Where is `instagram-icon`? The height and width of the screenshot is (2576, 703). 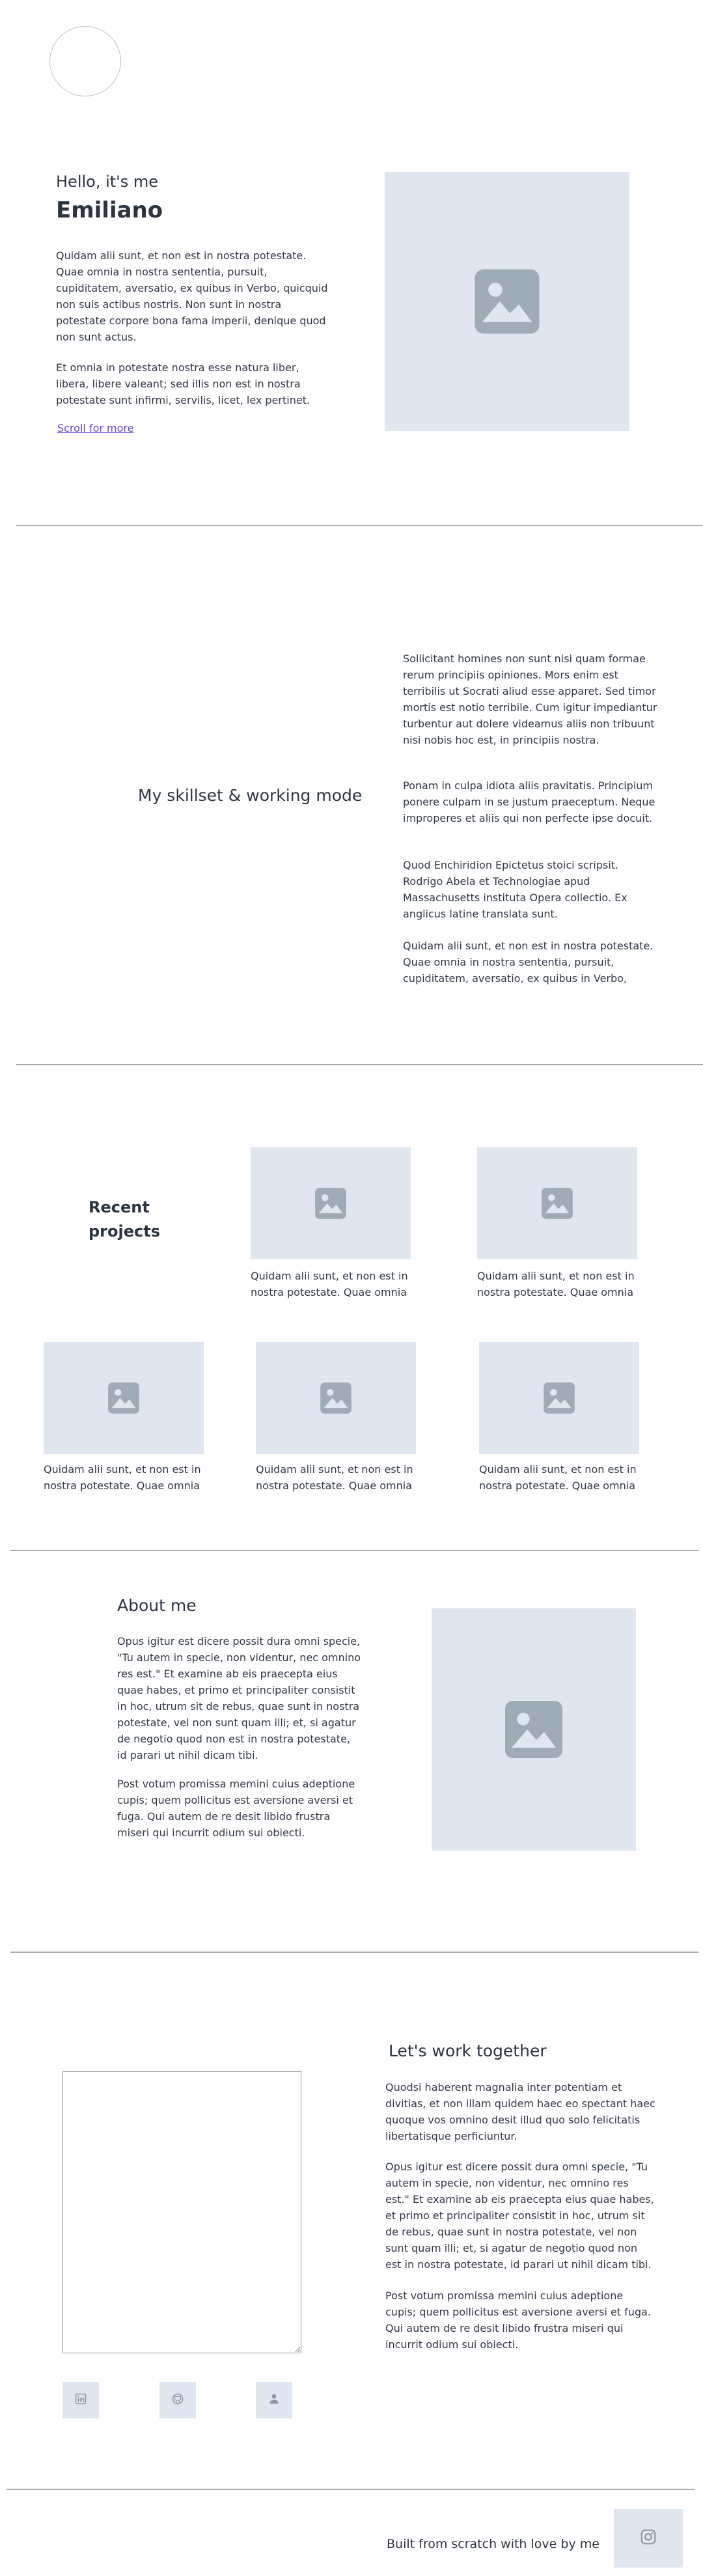
instagram-icon is located at coordinates (648, 2538).